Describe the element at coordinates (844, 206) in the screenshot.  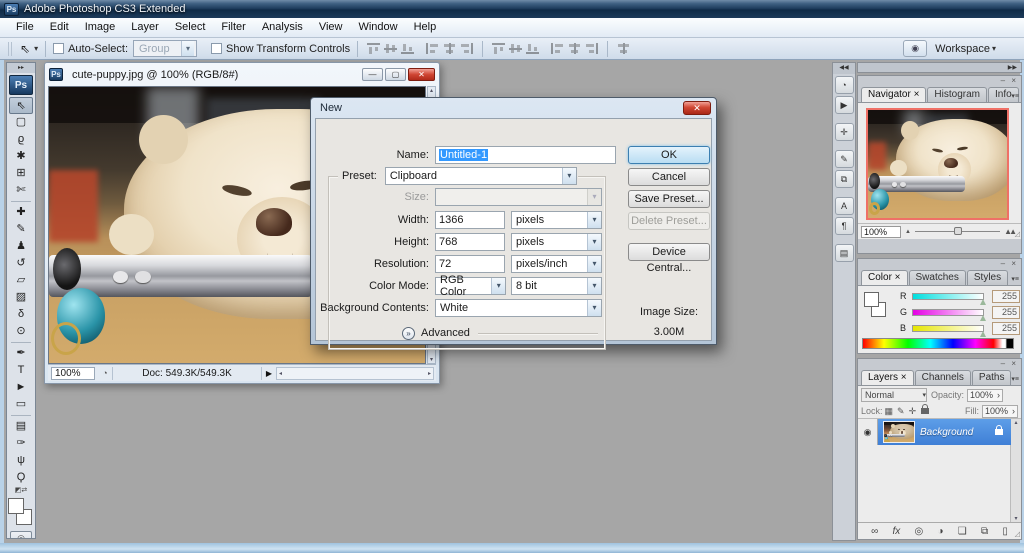
I see `character-panel-button: A` at that location.